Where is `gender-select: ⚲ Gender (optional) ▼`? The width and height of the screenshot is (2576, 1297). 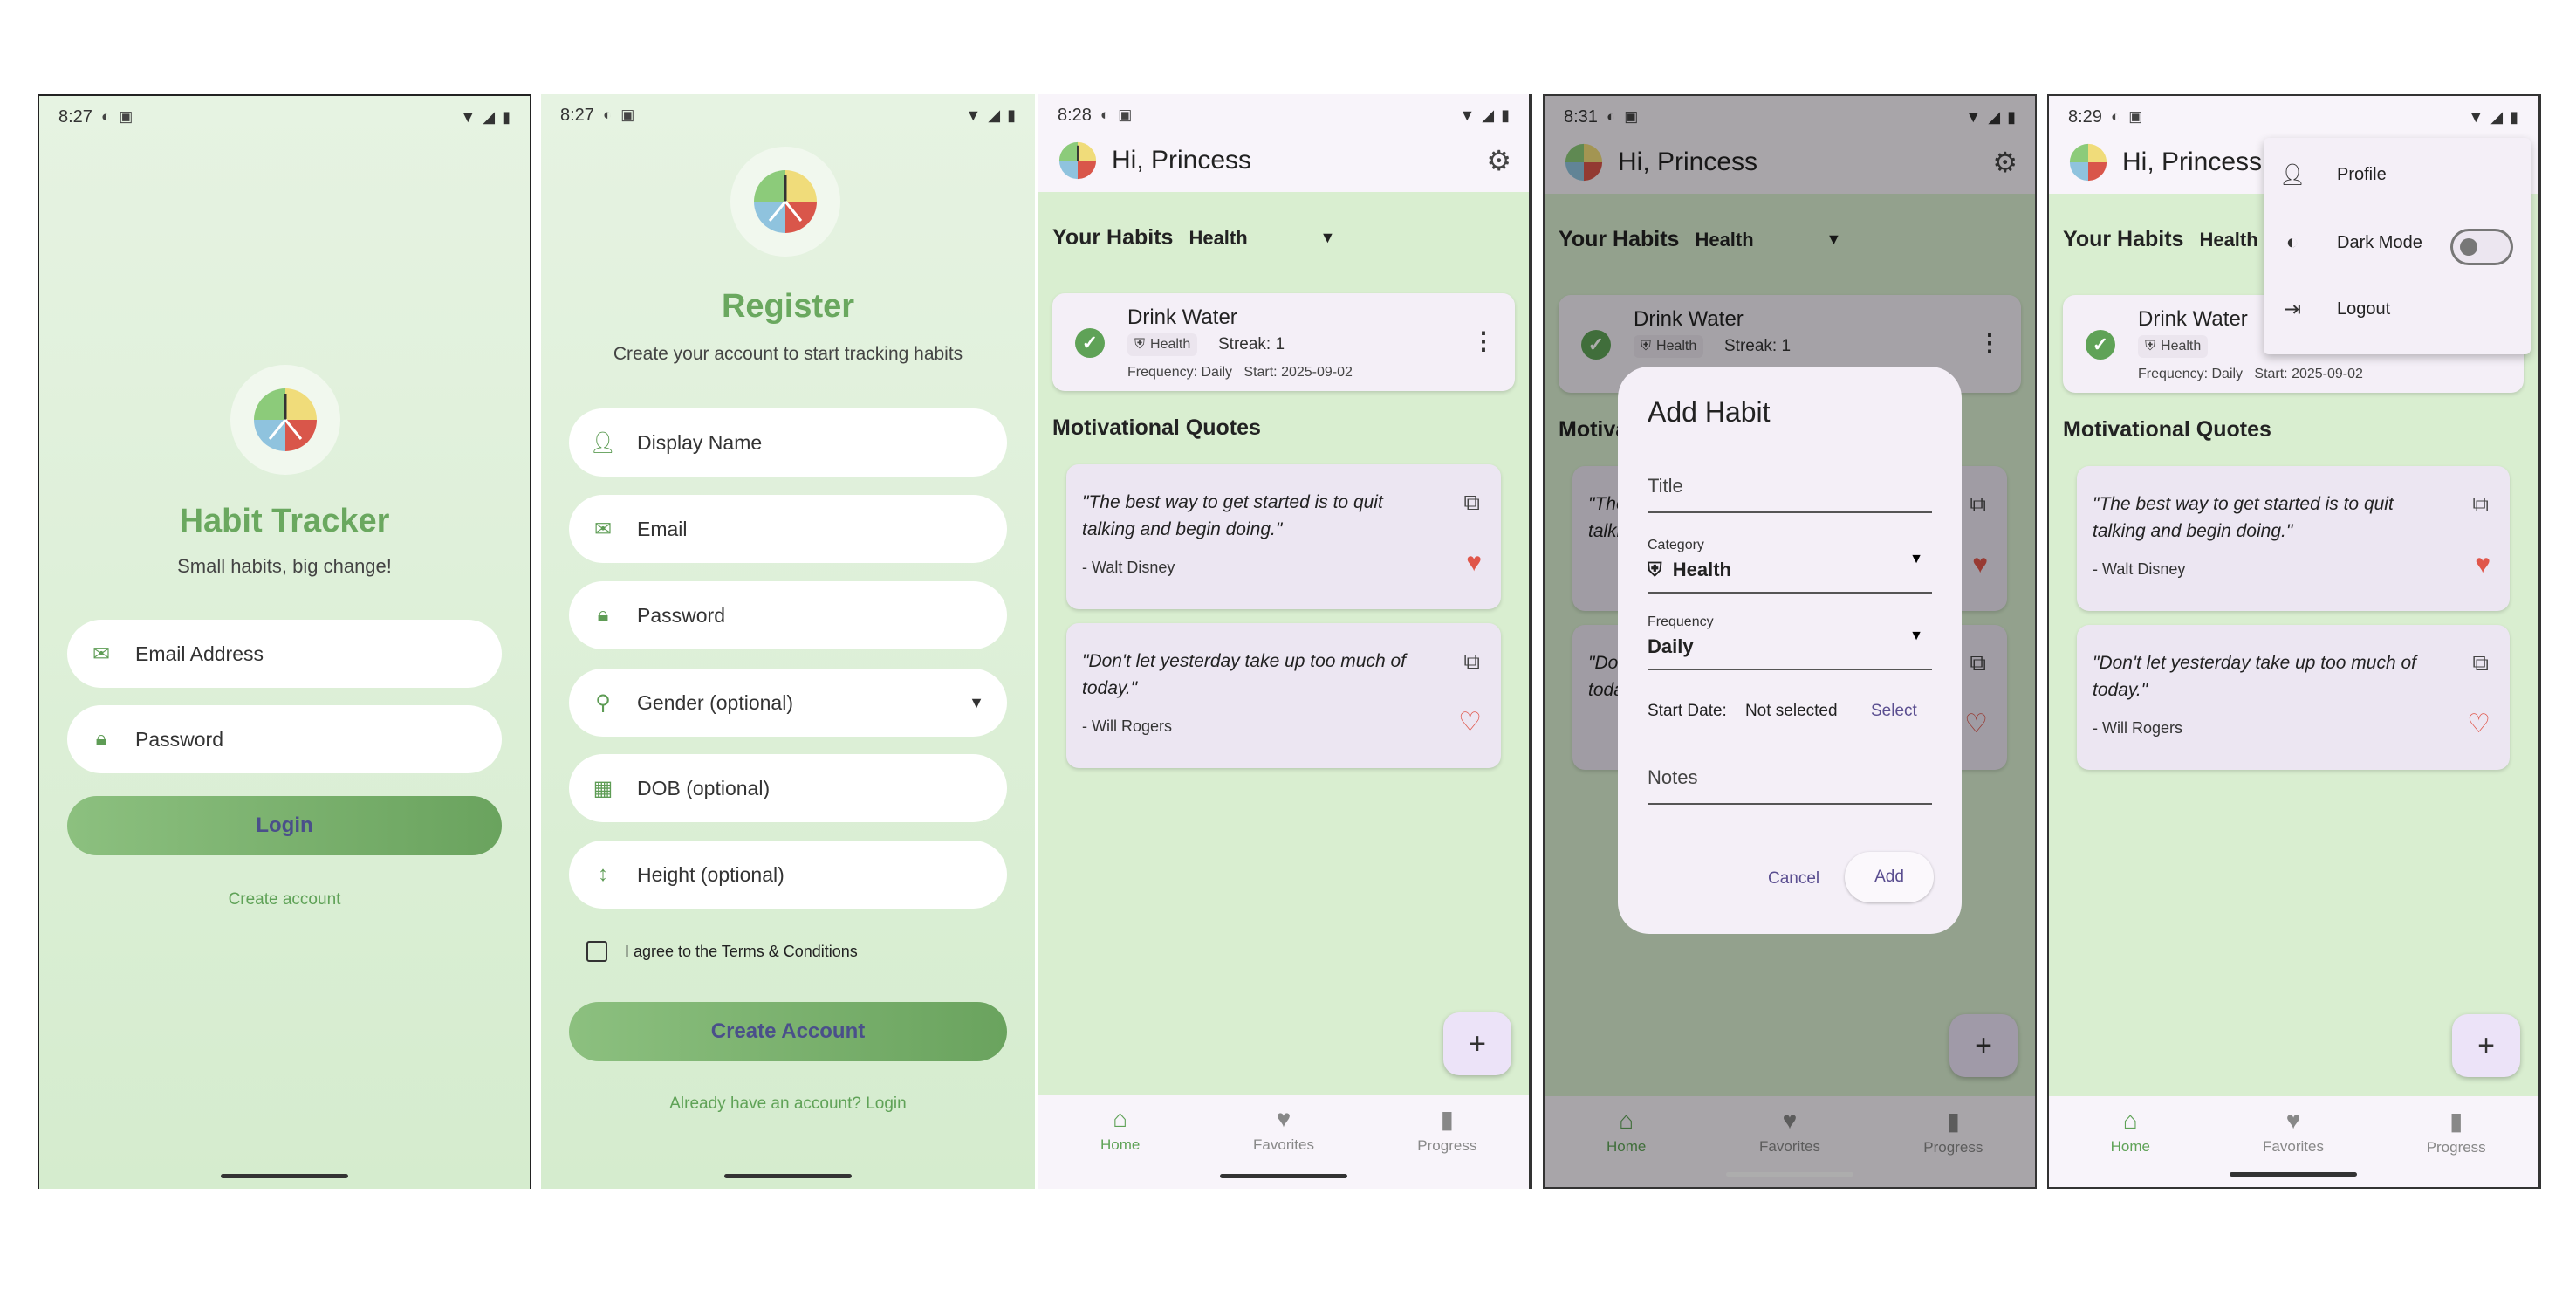 gender-select: ⚲ Gender (optional) ▼ is located at coordinates (788, 703).